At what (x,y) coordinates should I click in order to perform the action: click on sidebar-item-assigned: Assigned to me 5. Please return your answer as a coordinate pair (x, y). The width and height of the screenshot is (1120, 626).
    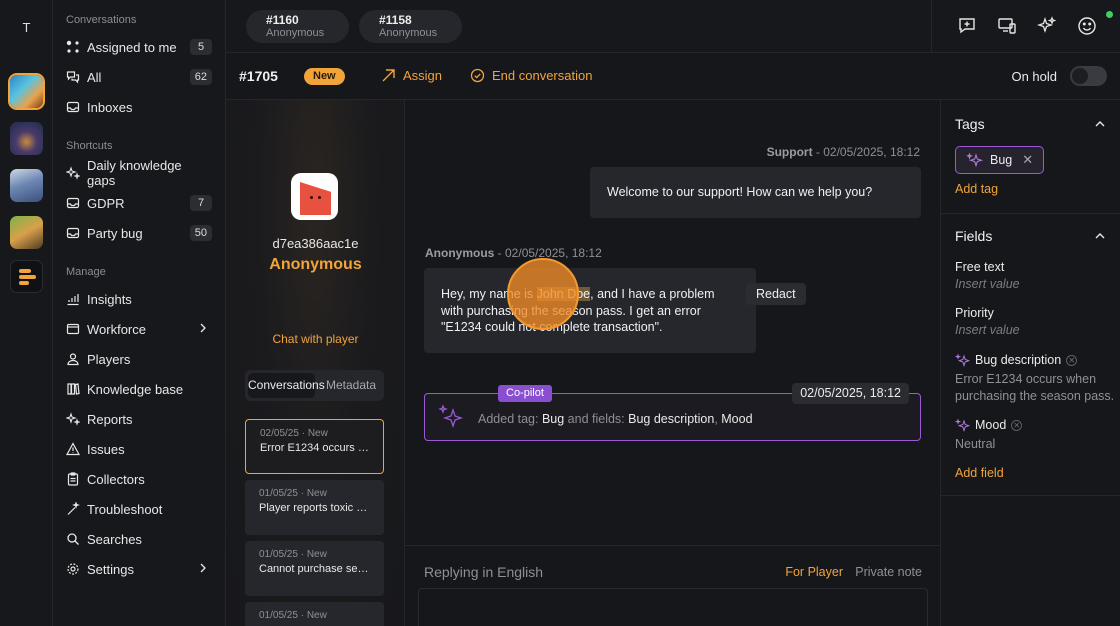
    Looking at the image, I should click on (139, 47).